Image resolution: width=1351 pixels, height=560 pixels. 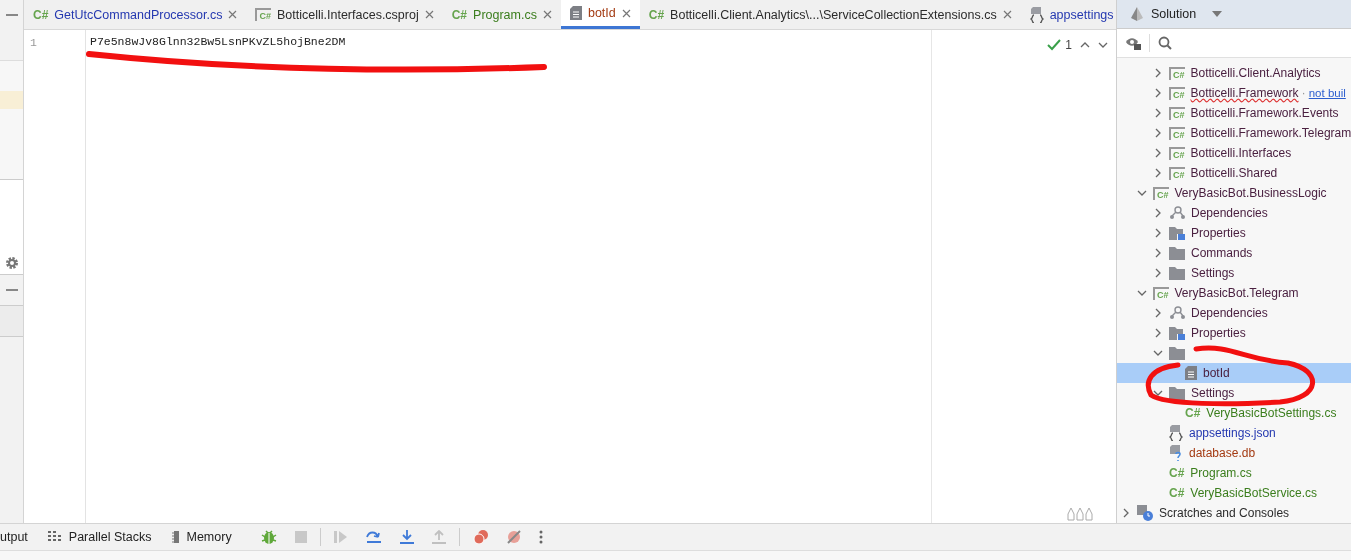 I want to click on inspection-count: 1, so click(x=1068, y=45).